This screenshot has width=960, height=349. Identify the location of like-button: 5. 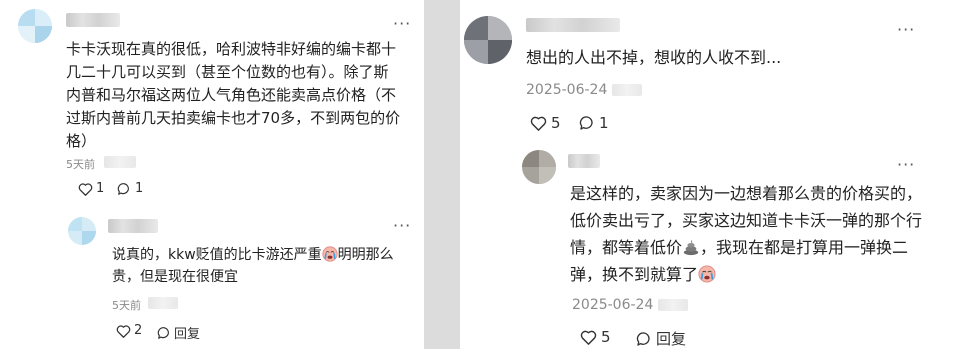
(545, 123).